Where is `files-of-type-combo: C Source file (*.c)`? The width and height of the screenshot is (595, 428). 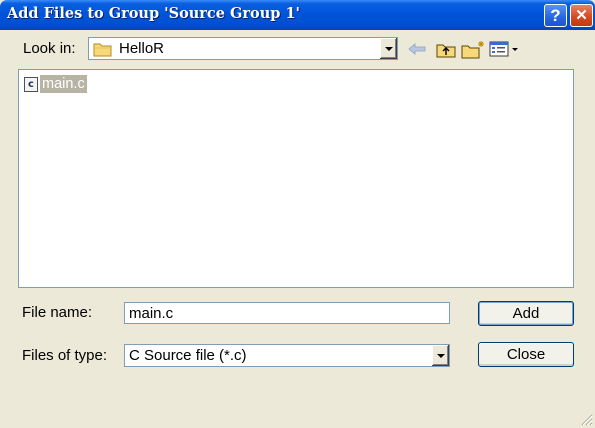 files-of-type-combo: C Source file (*.c) is located at coordinates (287, 355).